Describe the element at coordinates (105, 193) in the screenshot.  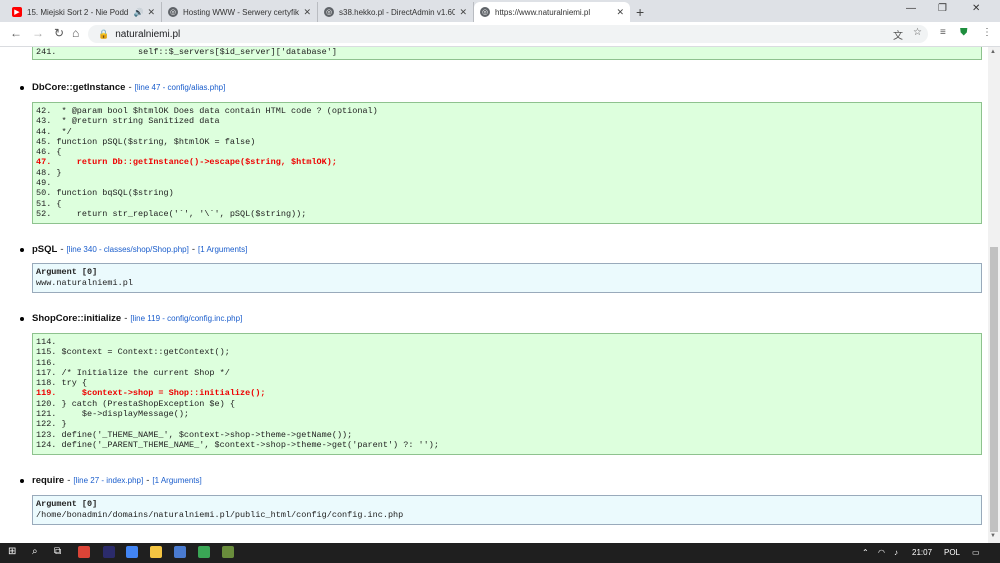
I see `code-line: 50. function bqSQL($string)` at that location.